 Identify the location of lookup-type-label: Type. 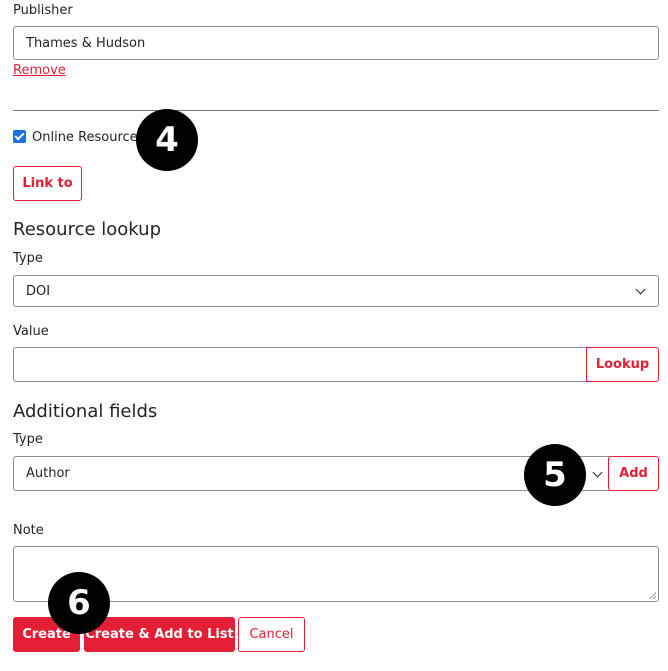
(28, 258).